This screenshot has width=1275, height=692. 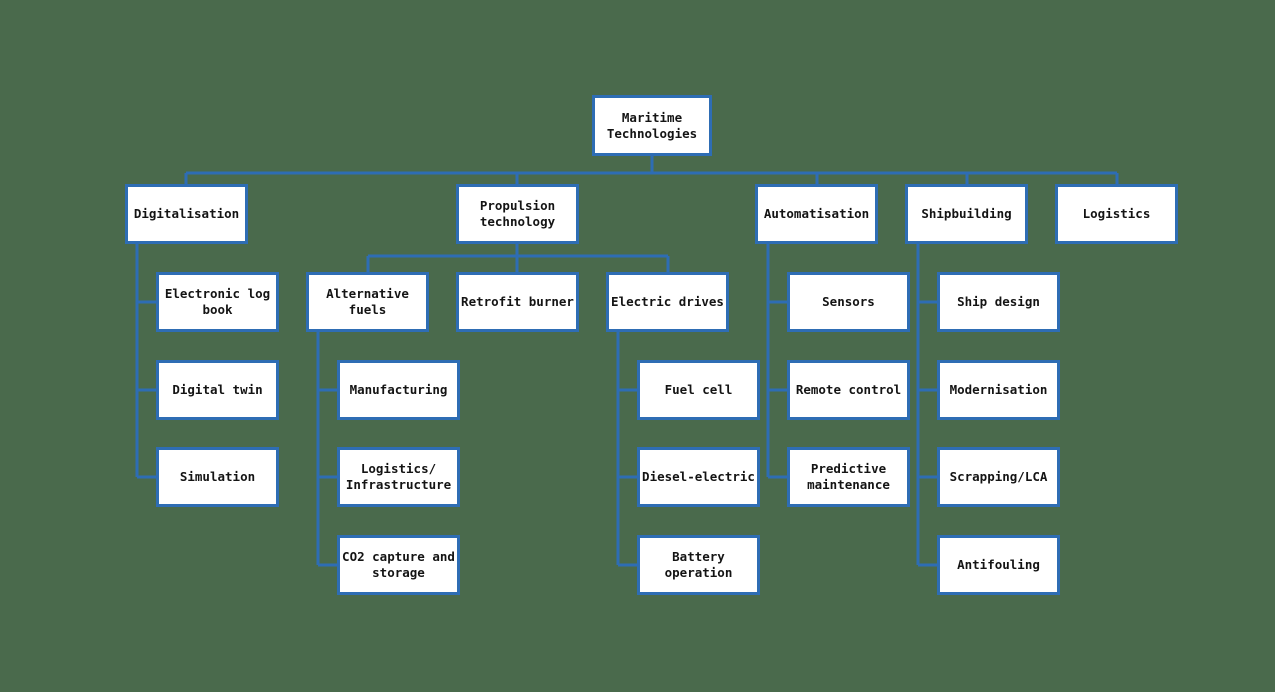 I want to click on node-logistics: Logistics, so click(x=1116, y=214).